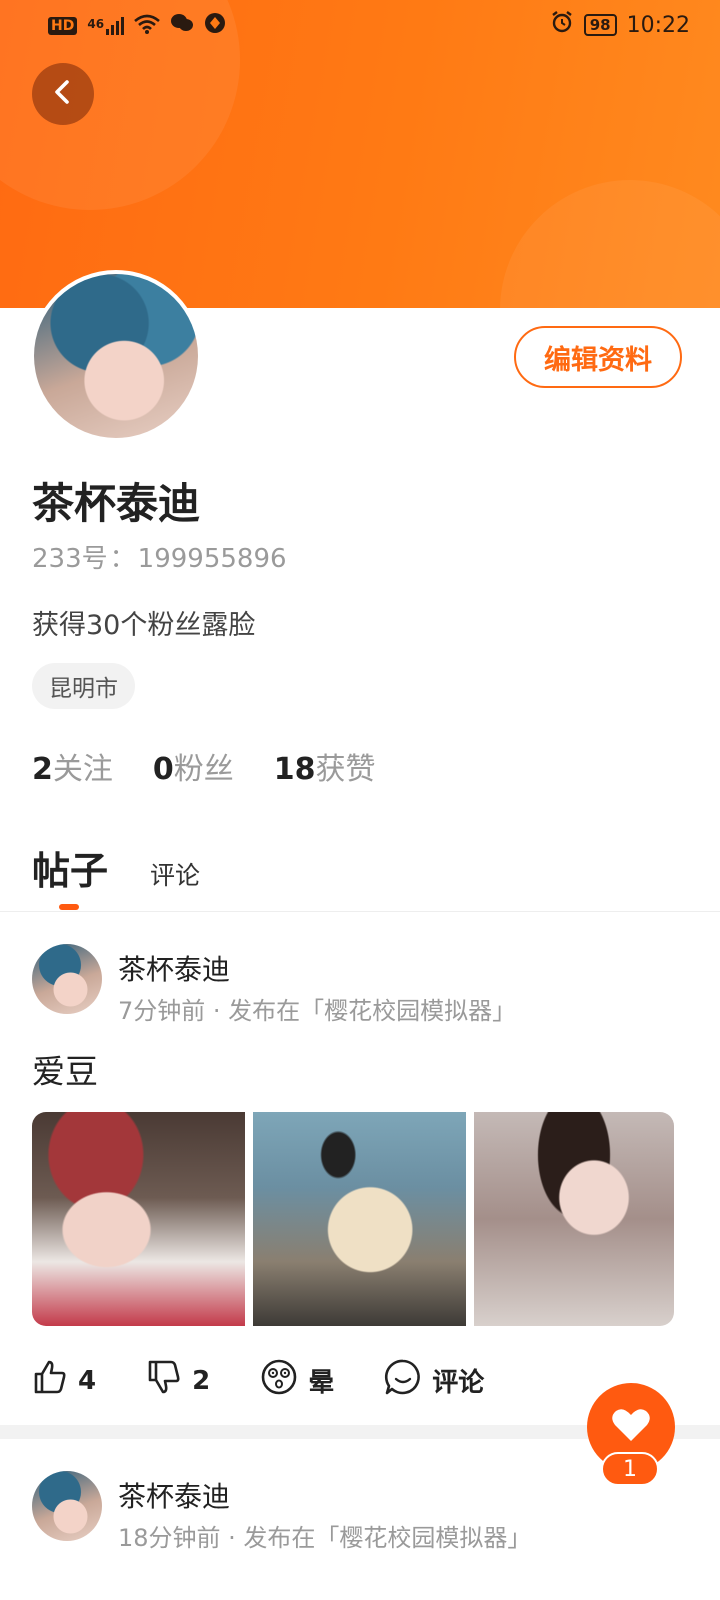  Describe the element at coordinates (360, 911) in the screenshot. I see `divider` at that location.